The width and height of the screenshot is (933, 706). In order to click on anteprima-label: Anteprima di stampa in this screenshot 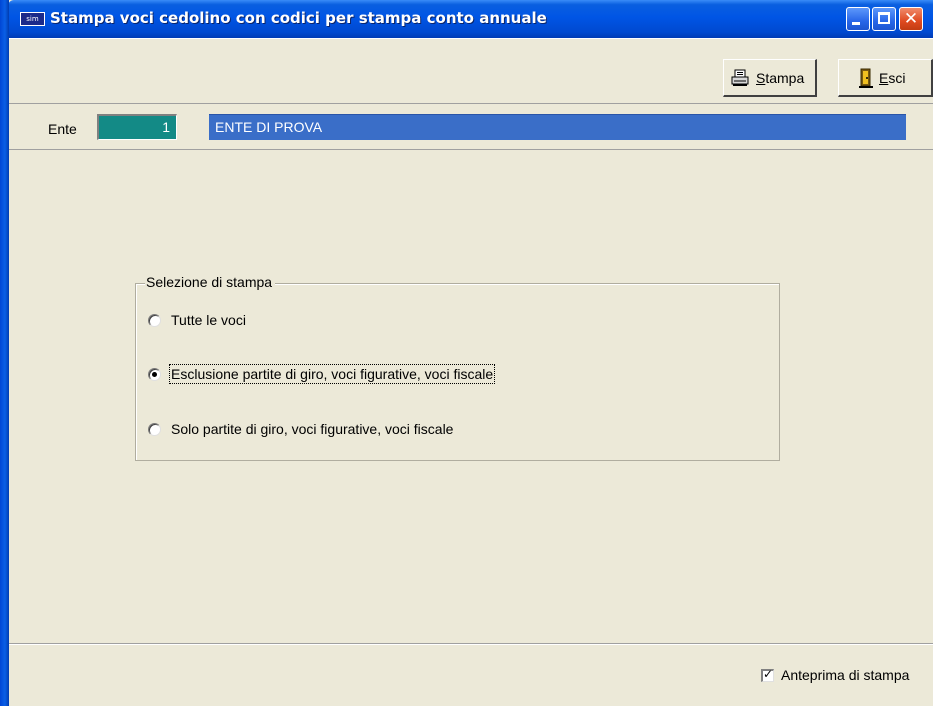, I will do `click(845, 675)`.